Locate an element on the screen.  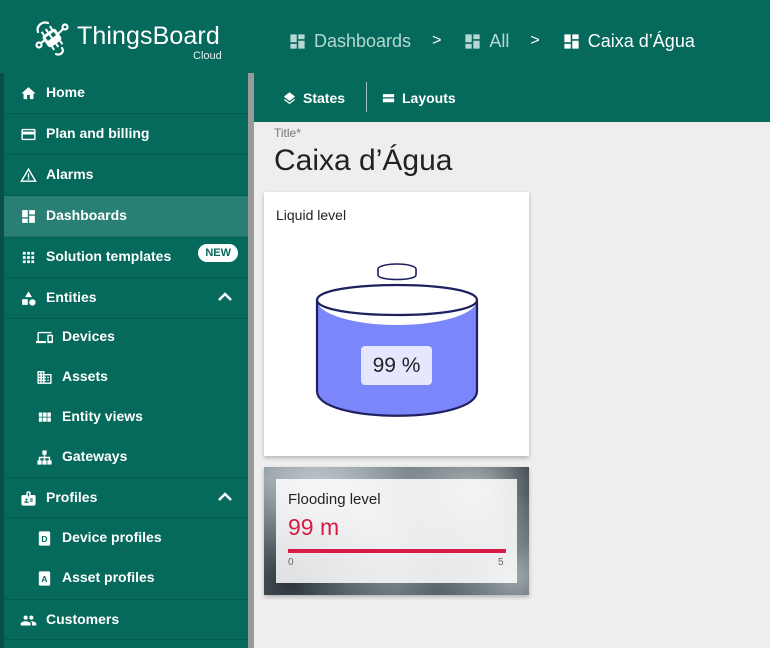
layouts-button: Layouts is located at coordinates (418, 98).